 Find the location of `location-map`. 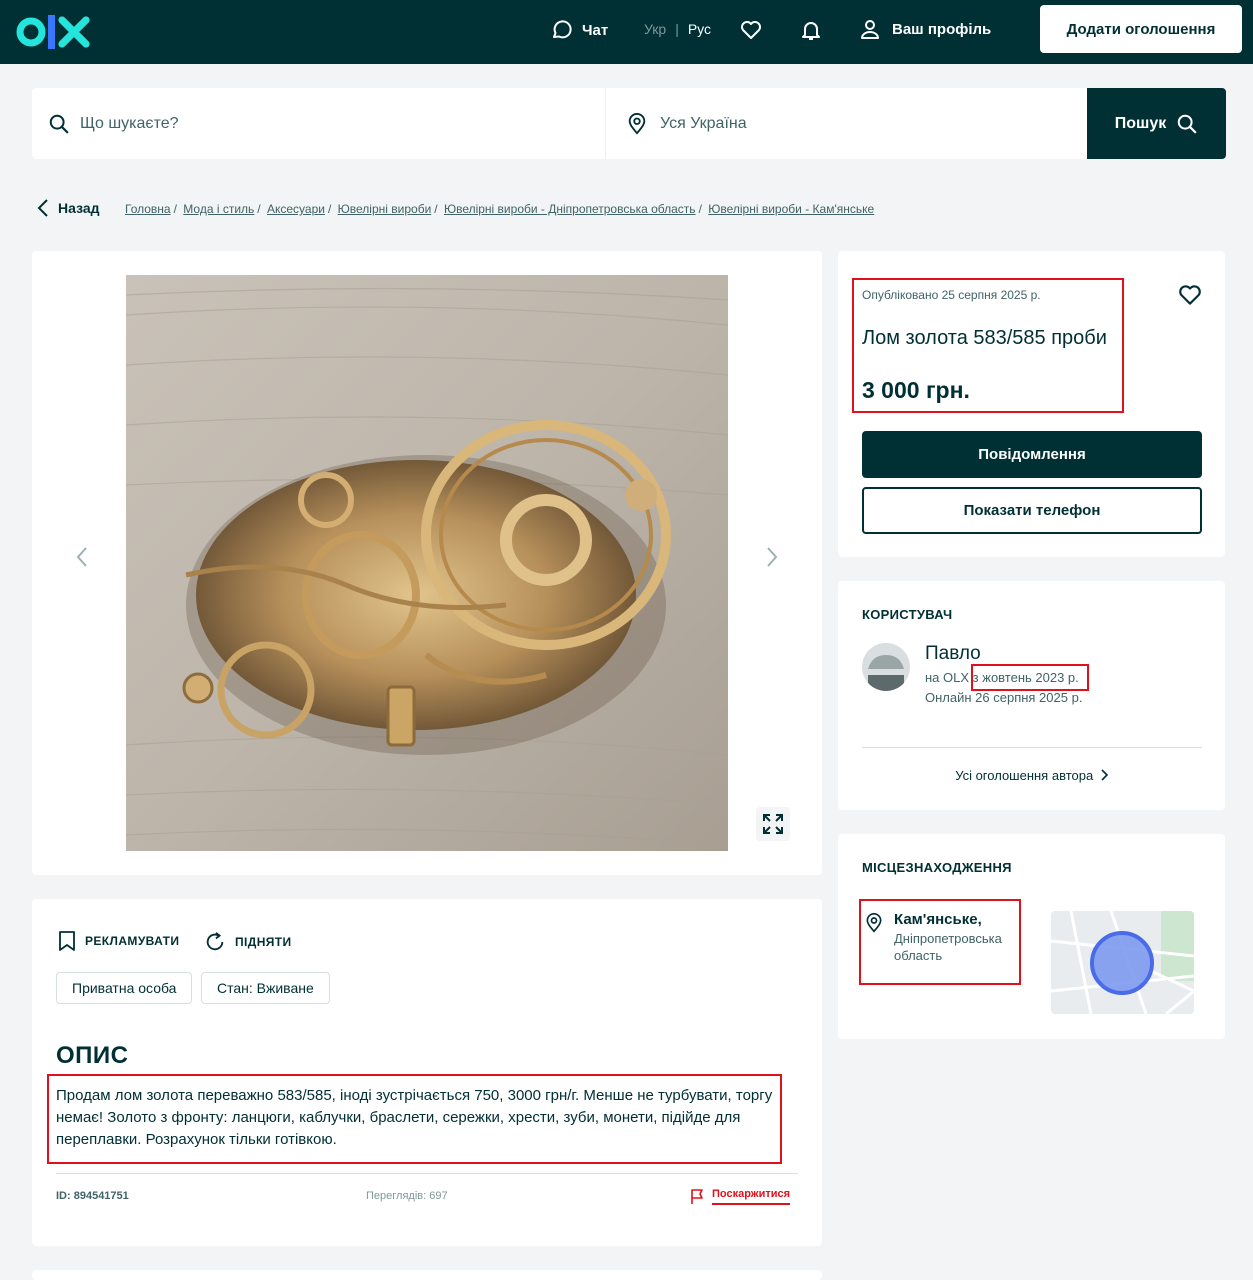

location-map is located at coordinates (1122, 962).